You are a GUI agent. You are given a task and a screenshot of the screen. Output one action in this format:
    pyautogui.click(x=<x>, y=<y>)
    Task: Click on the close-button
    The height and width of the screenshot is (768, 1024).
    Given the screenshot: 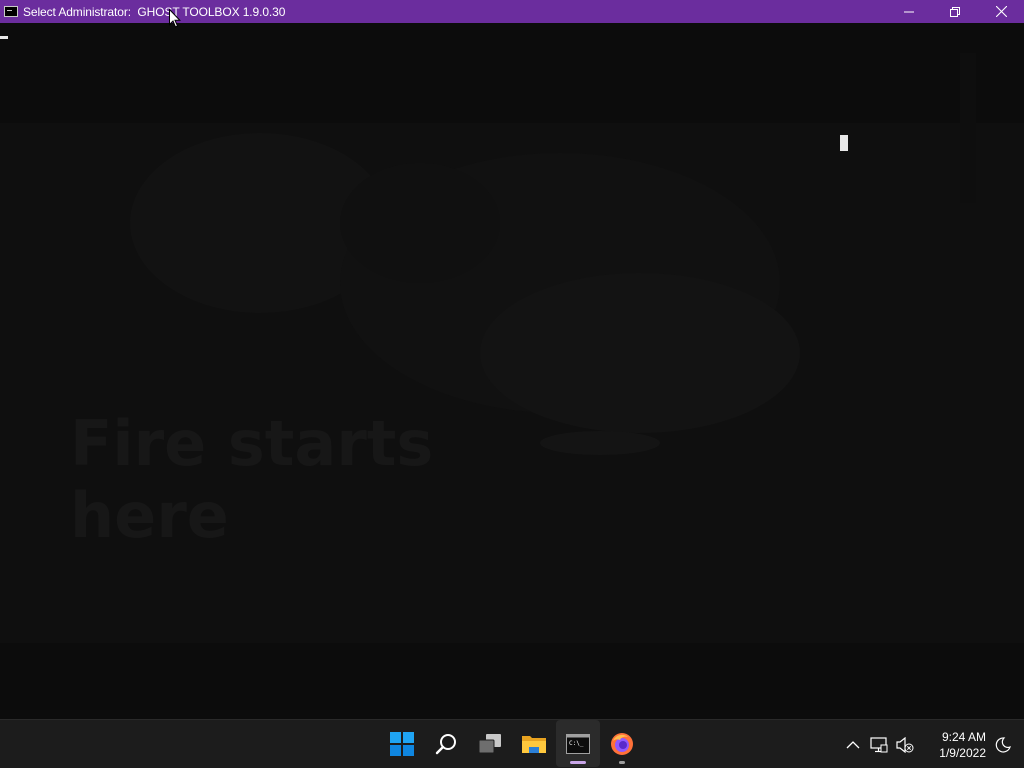 What is the action you would take?
    pyautogui.click(x=1001, y=11)
    